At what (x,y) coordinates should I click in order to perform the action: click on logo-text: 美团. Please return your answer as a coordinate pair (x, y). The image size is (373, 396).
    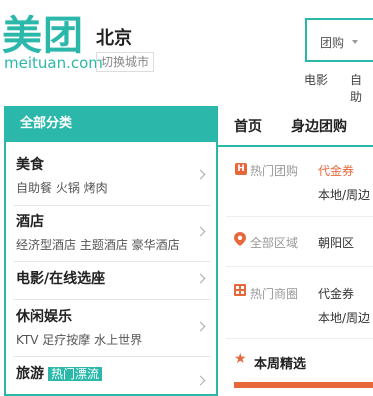
    Looking at the image, I should click on (43, 36).